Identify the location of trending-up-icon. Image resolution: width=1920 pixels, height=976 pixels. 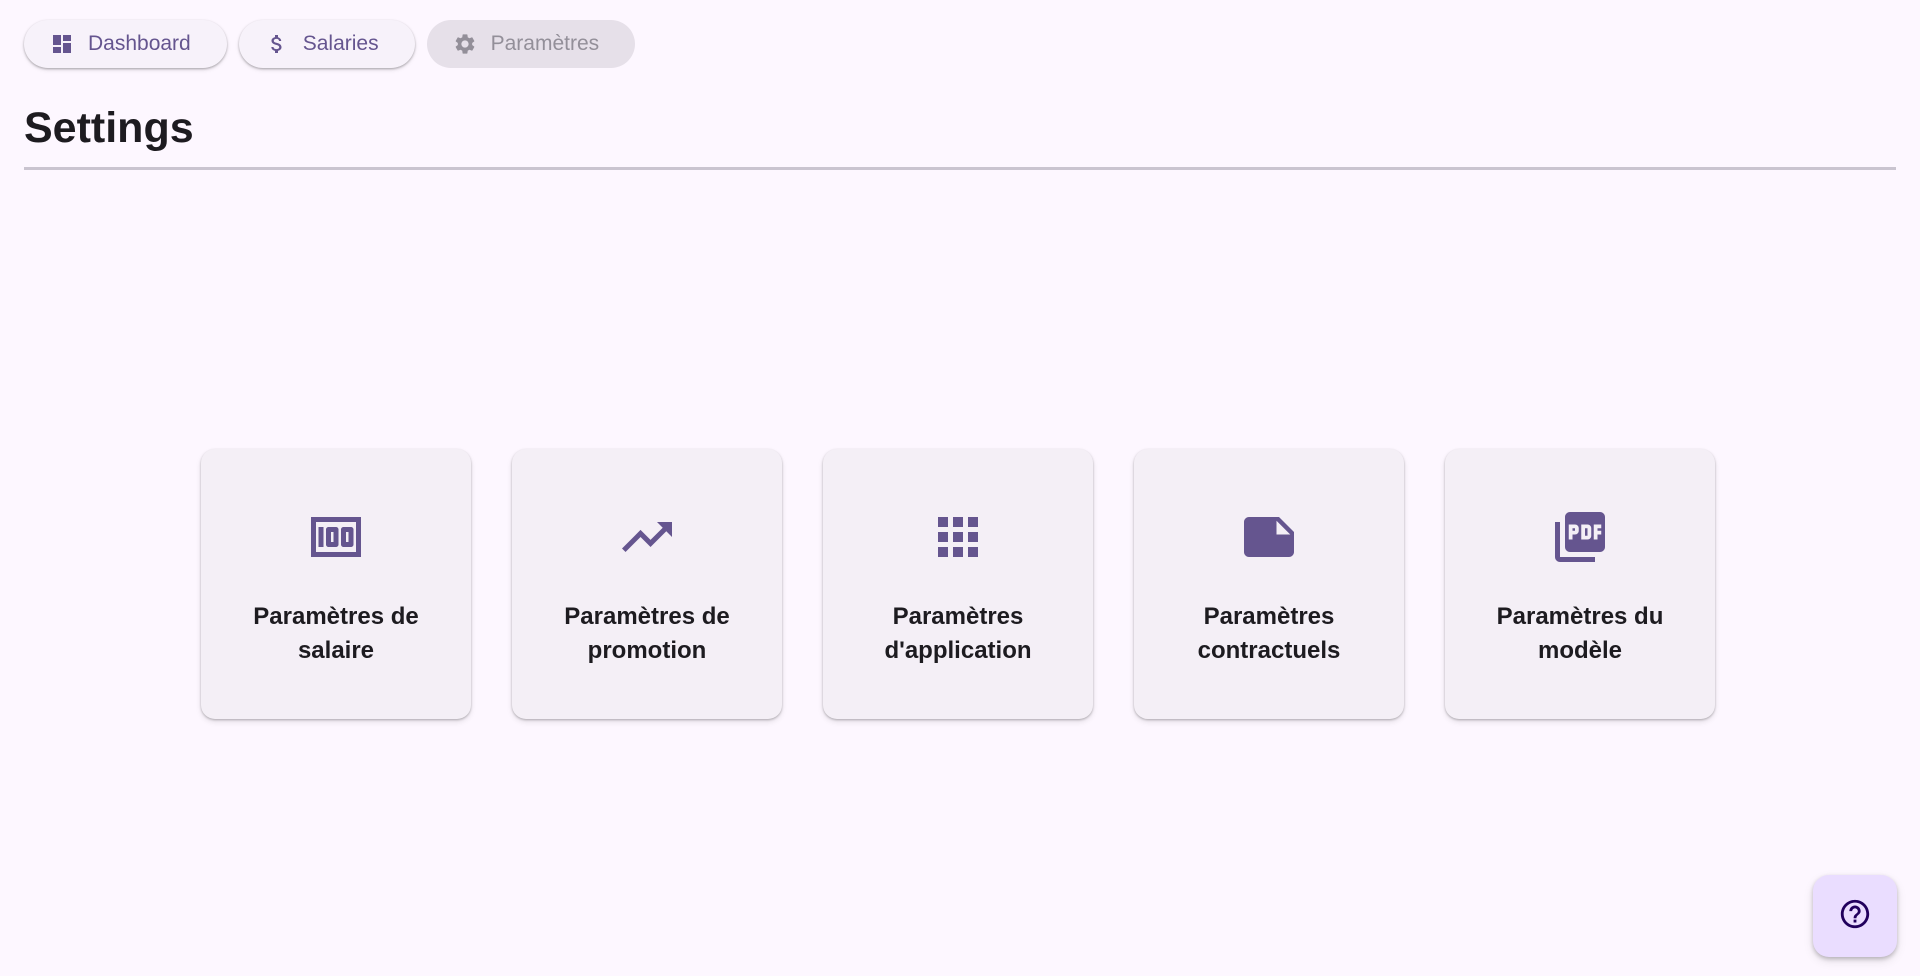
(647, 539).